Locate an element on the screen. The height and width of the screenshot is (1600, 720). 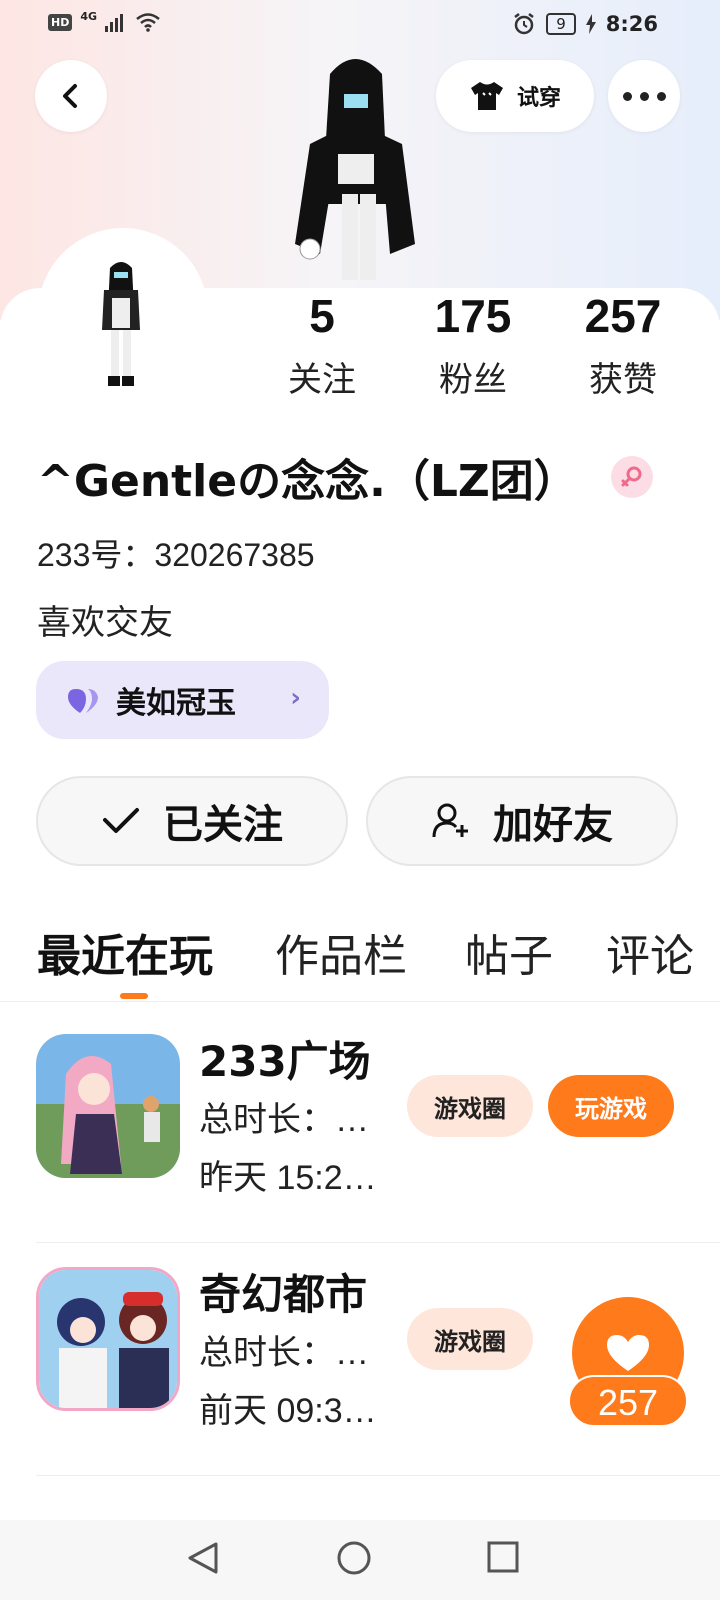
system-navigation-bar is located at coordinates (360, 1560).